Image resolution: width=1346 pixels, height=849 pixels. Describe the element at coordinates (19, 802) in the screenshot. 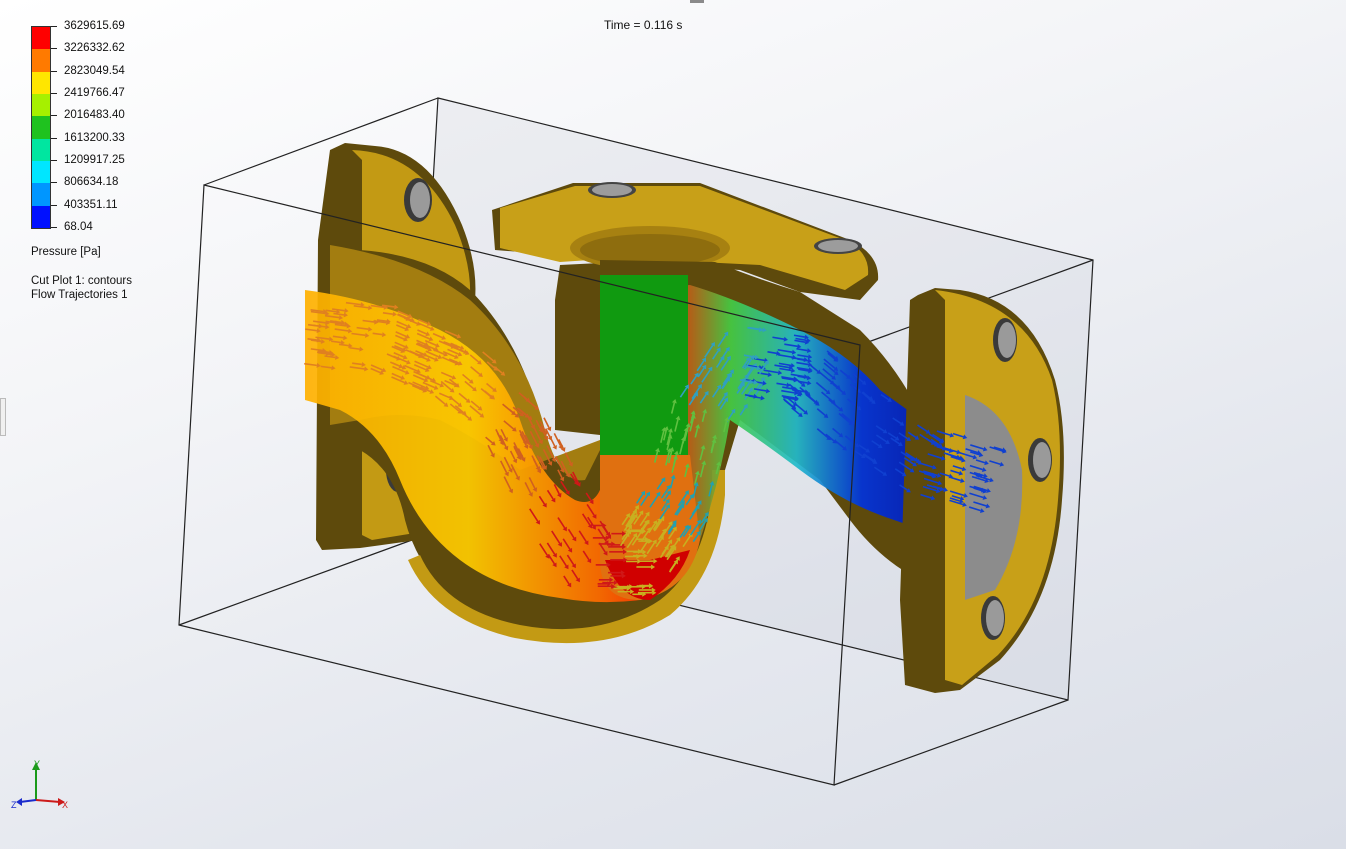

I see `z-axis-arrow-icon` at that location.